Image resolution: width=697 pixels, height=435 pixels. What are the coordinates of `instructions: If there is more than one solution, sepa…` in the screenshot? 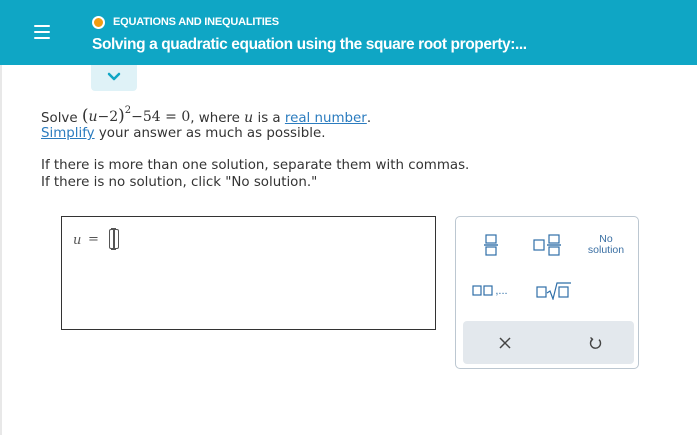 It's located at (255, 174).